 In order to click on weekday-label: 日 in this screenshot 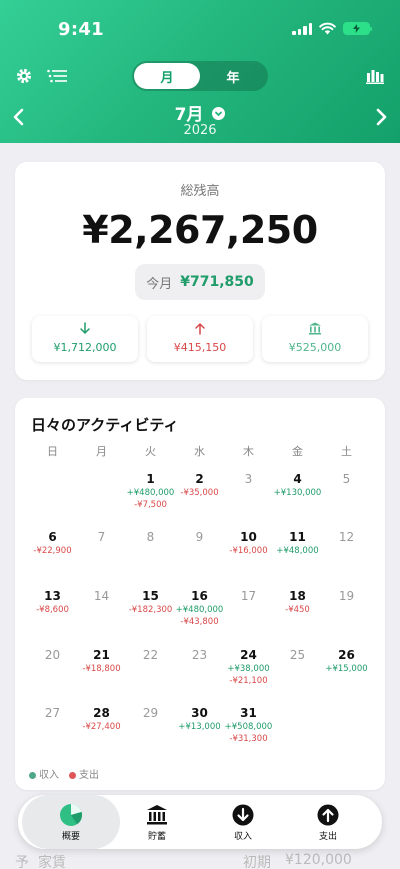, I will do `click(52, 451)`.